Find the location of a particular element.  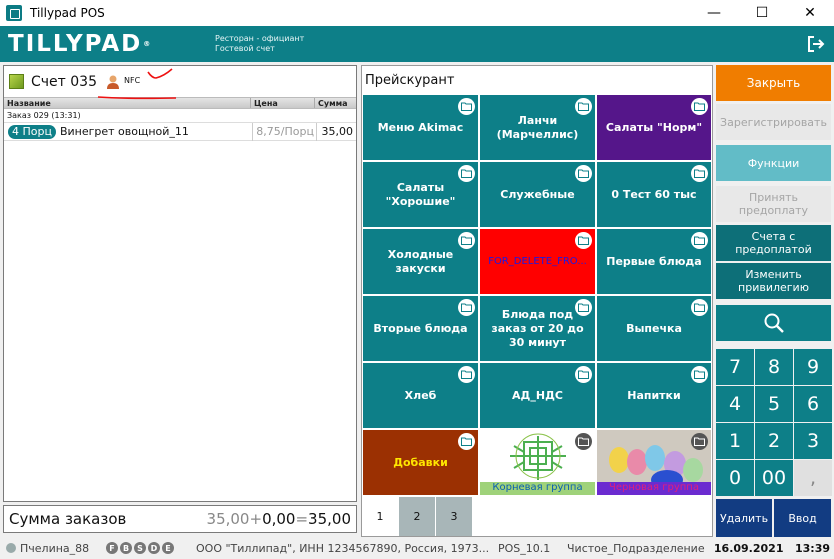

tile-label: Вторые блюда is located at coordinates (420, 328).